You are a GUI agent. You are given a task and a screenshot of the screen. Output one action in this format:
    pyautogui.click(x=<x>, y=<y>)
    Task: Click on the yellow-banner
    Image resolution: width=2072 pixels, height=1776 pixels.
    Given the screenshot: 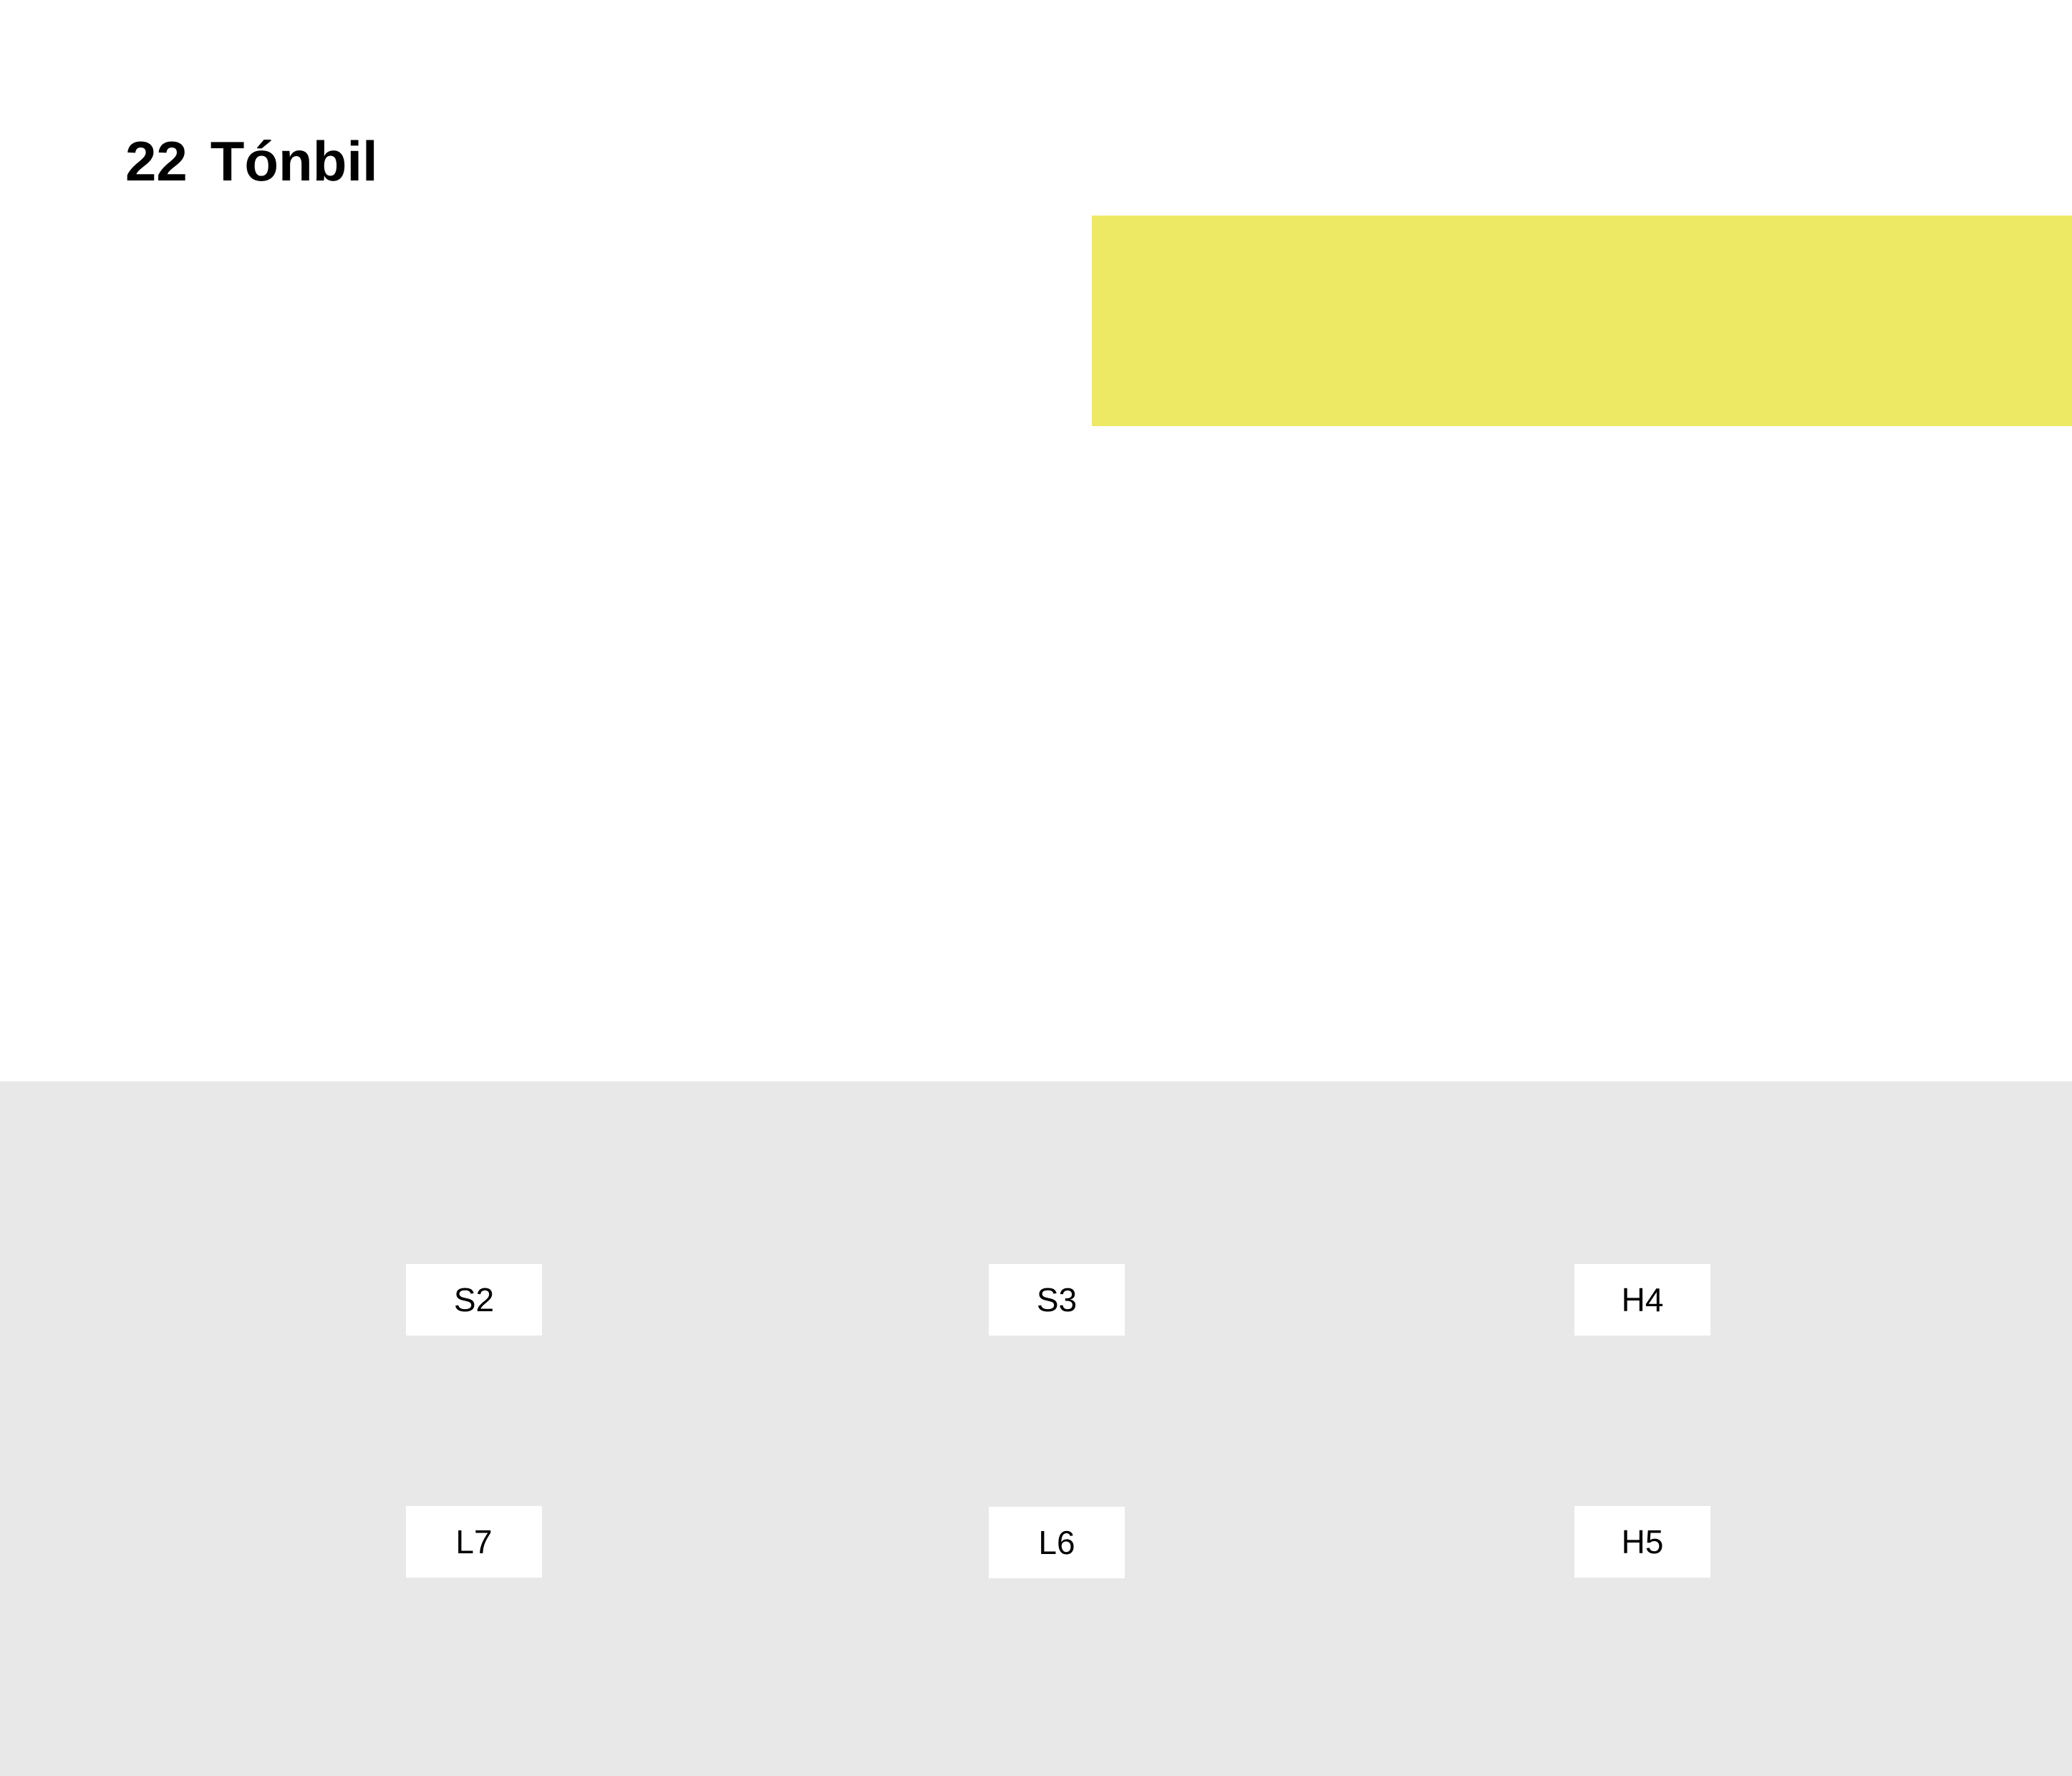 What is the action you would take?
    pyautogui.click(x=1582, y=321)
    